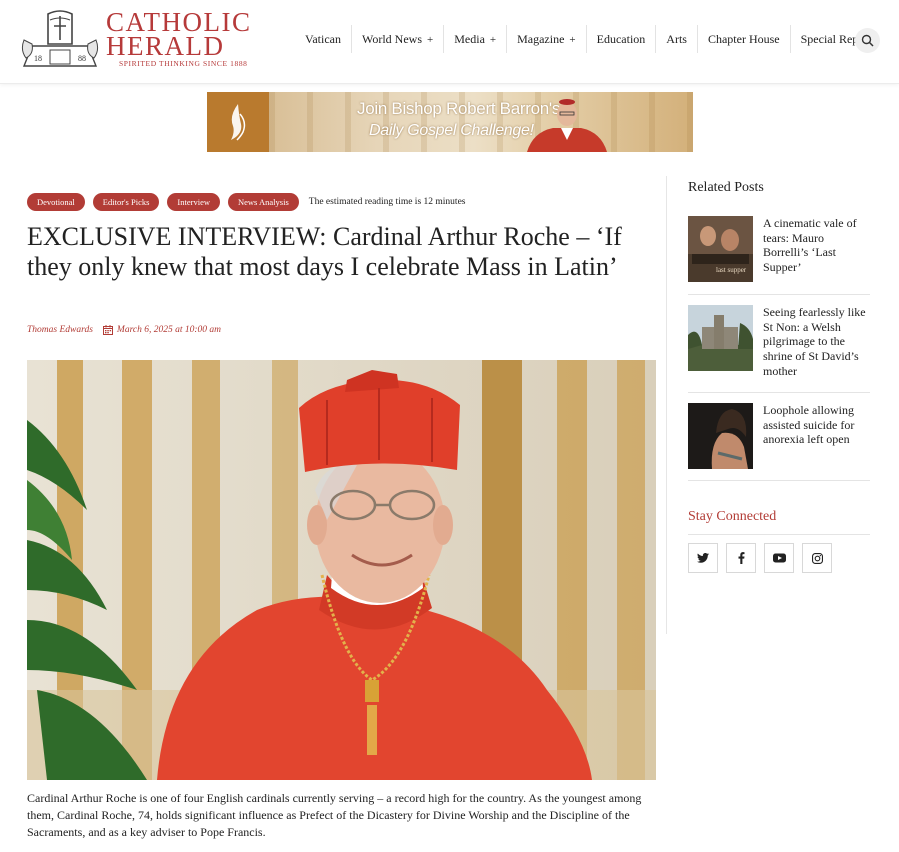 The width and height of the screenshot is (899, 852). I want to click on related-posts-heading: Related Posts, so click(726, 187).